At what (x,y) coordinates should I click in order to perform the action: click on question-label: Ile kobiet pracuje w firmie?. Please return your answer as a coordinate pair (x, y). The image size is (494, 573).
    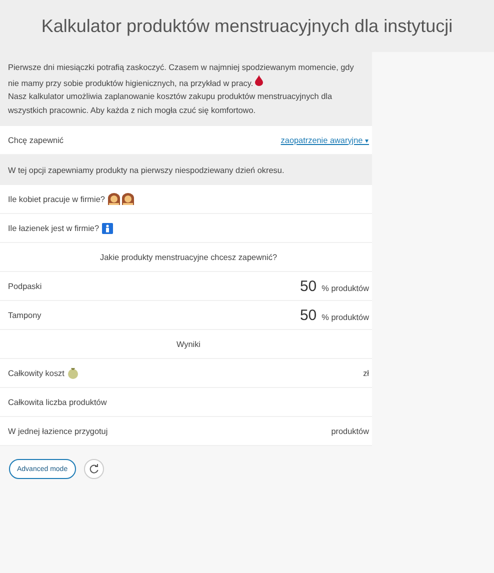
    Looking at the image, I should click on (56, 199).